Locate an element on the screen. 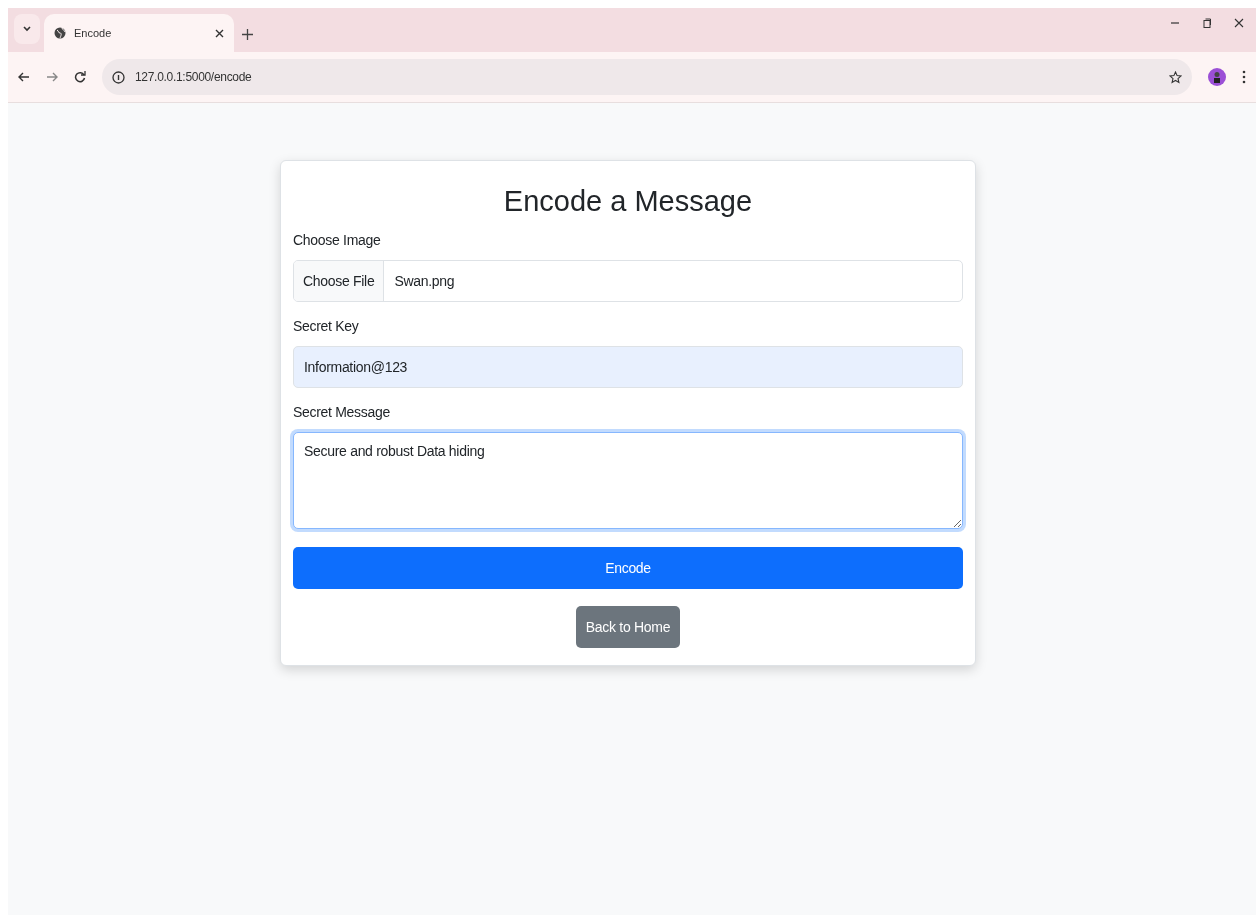 The width and height of the screenshot is (1256, 915). globe-icon is located at coordinates (60, 33).